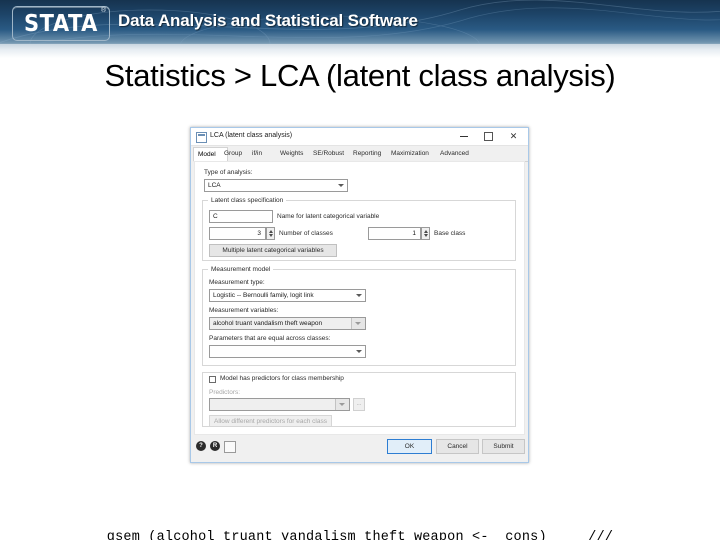 The image size is (720, 540). What do you see at coordinates (225, 392) in the screenshot?
I see `predictors-label: Predictors:` at bounding box center [225, 392].